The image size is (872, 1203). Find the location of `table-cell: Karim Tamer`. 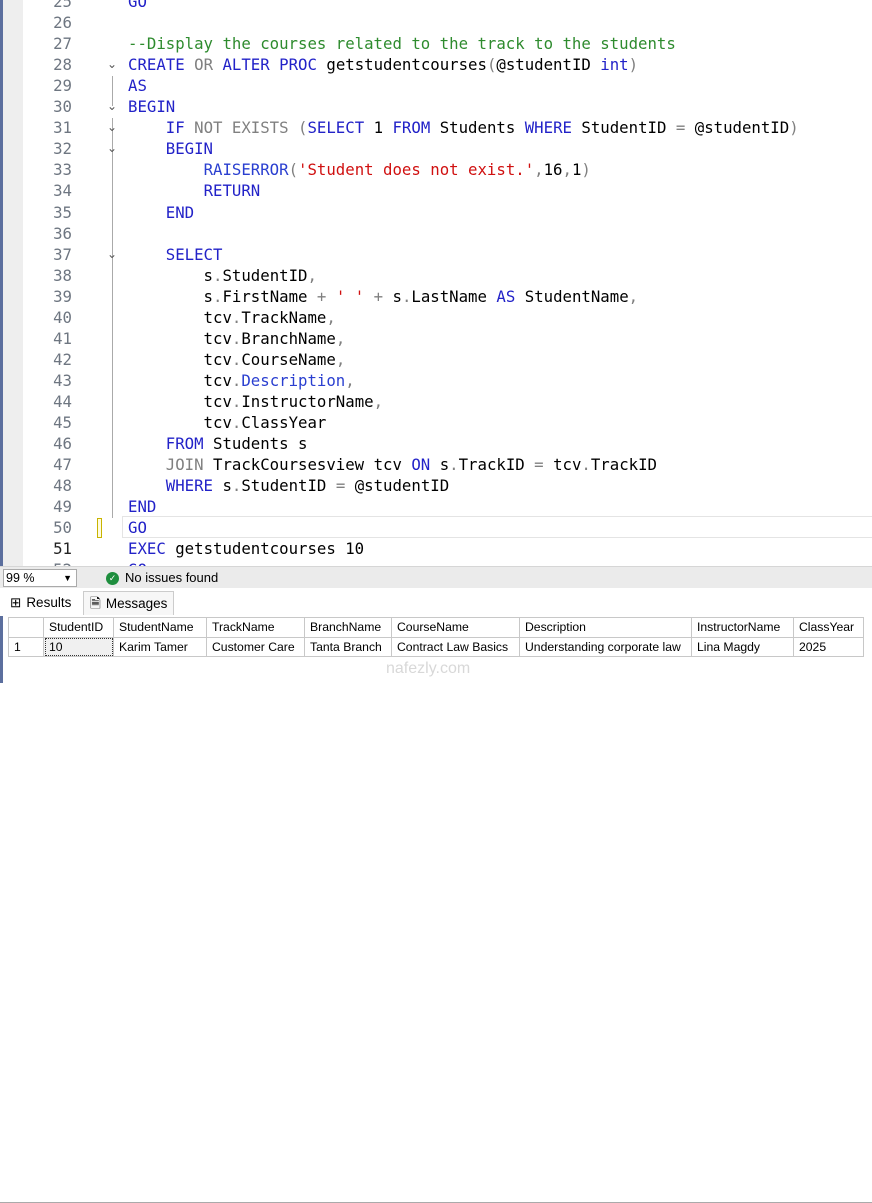

table-cell: Karim Tamer is located at coordinates (160, 646).